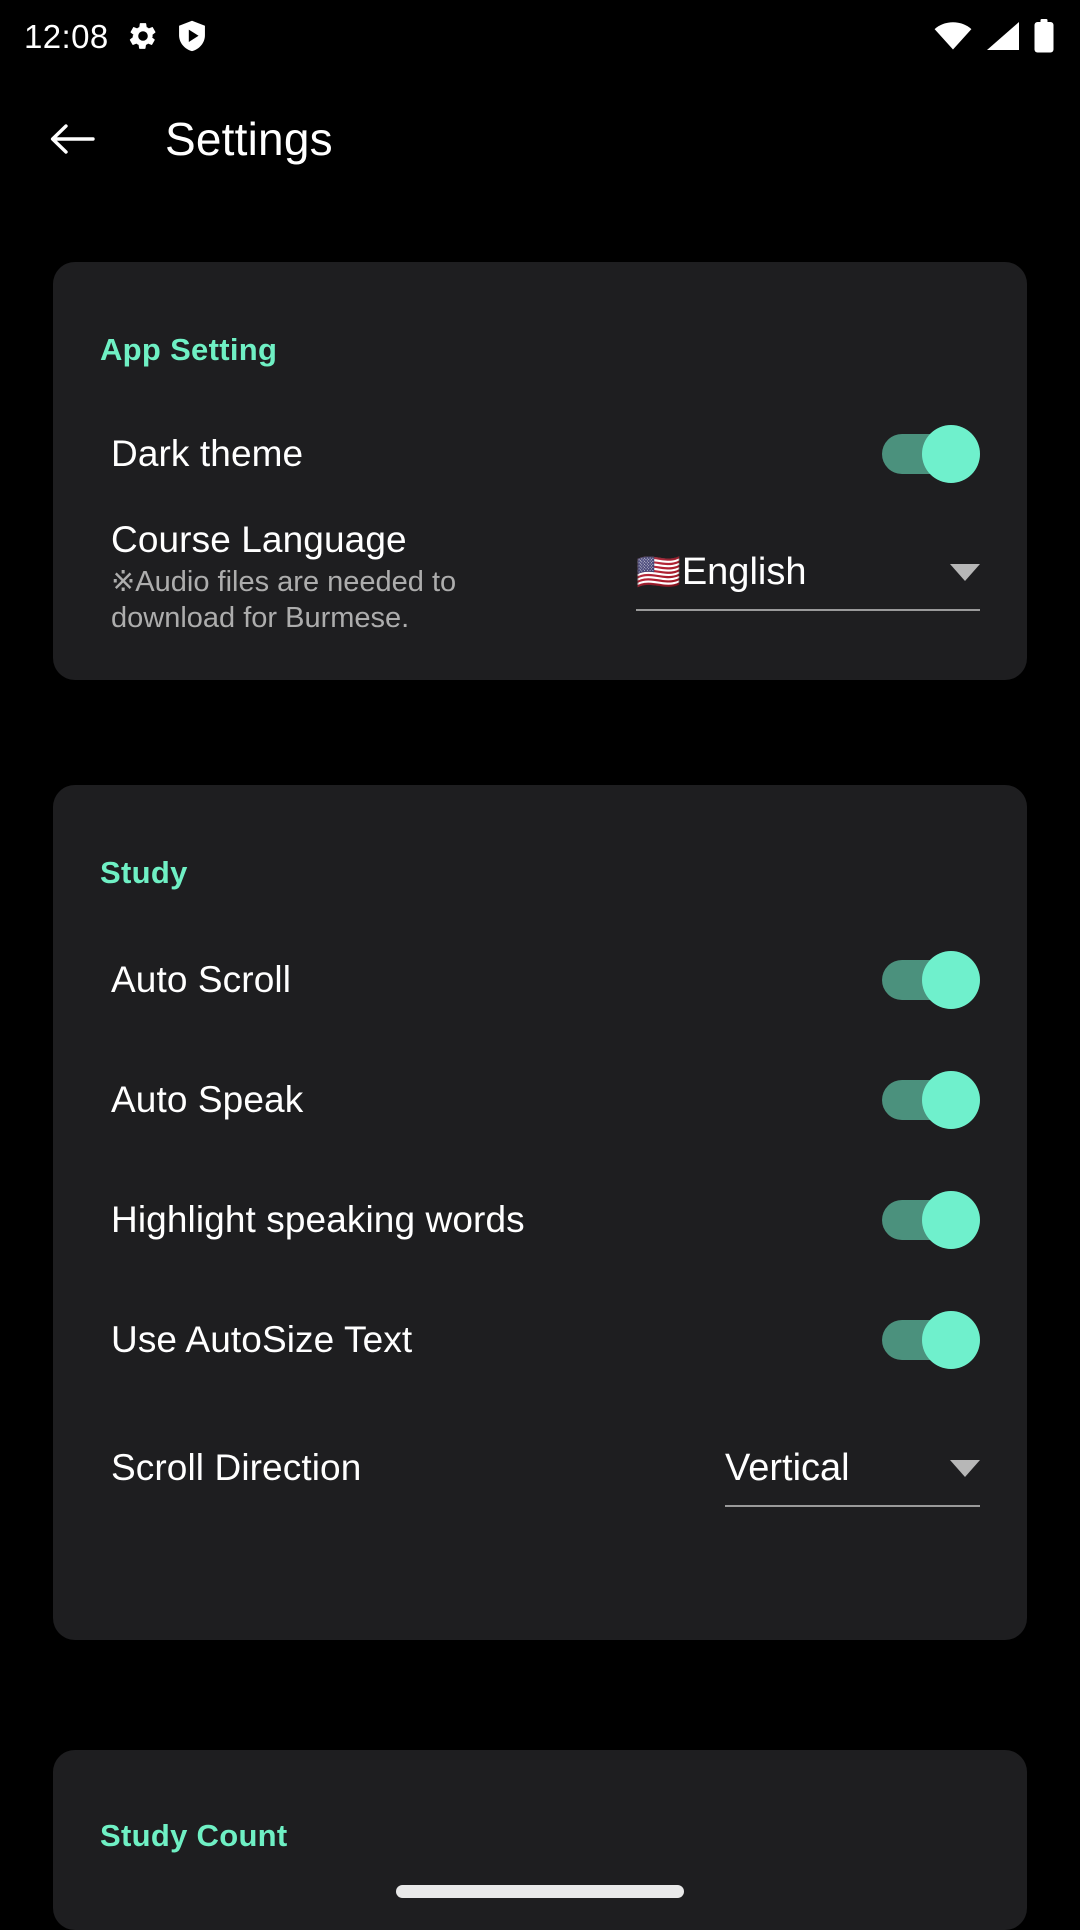 This screenshot has height=1930, width=1080. Describe the element at coordinates (66, 36) in the screenshot. I see `status-bar-clock: 12:08` at that location.